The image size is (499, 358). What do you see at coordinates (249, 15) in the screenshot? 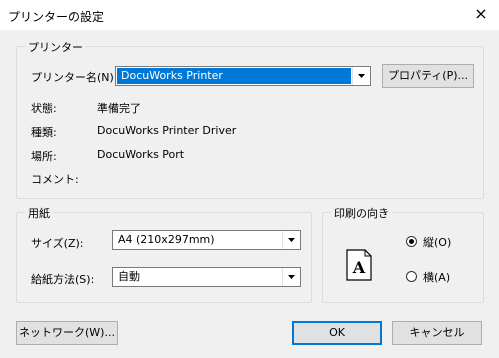
I see `title-bar: プリンターの設定 ×` at bounding box center [249, 15].